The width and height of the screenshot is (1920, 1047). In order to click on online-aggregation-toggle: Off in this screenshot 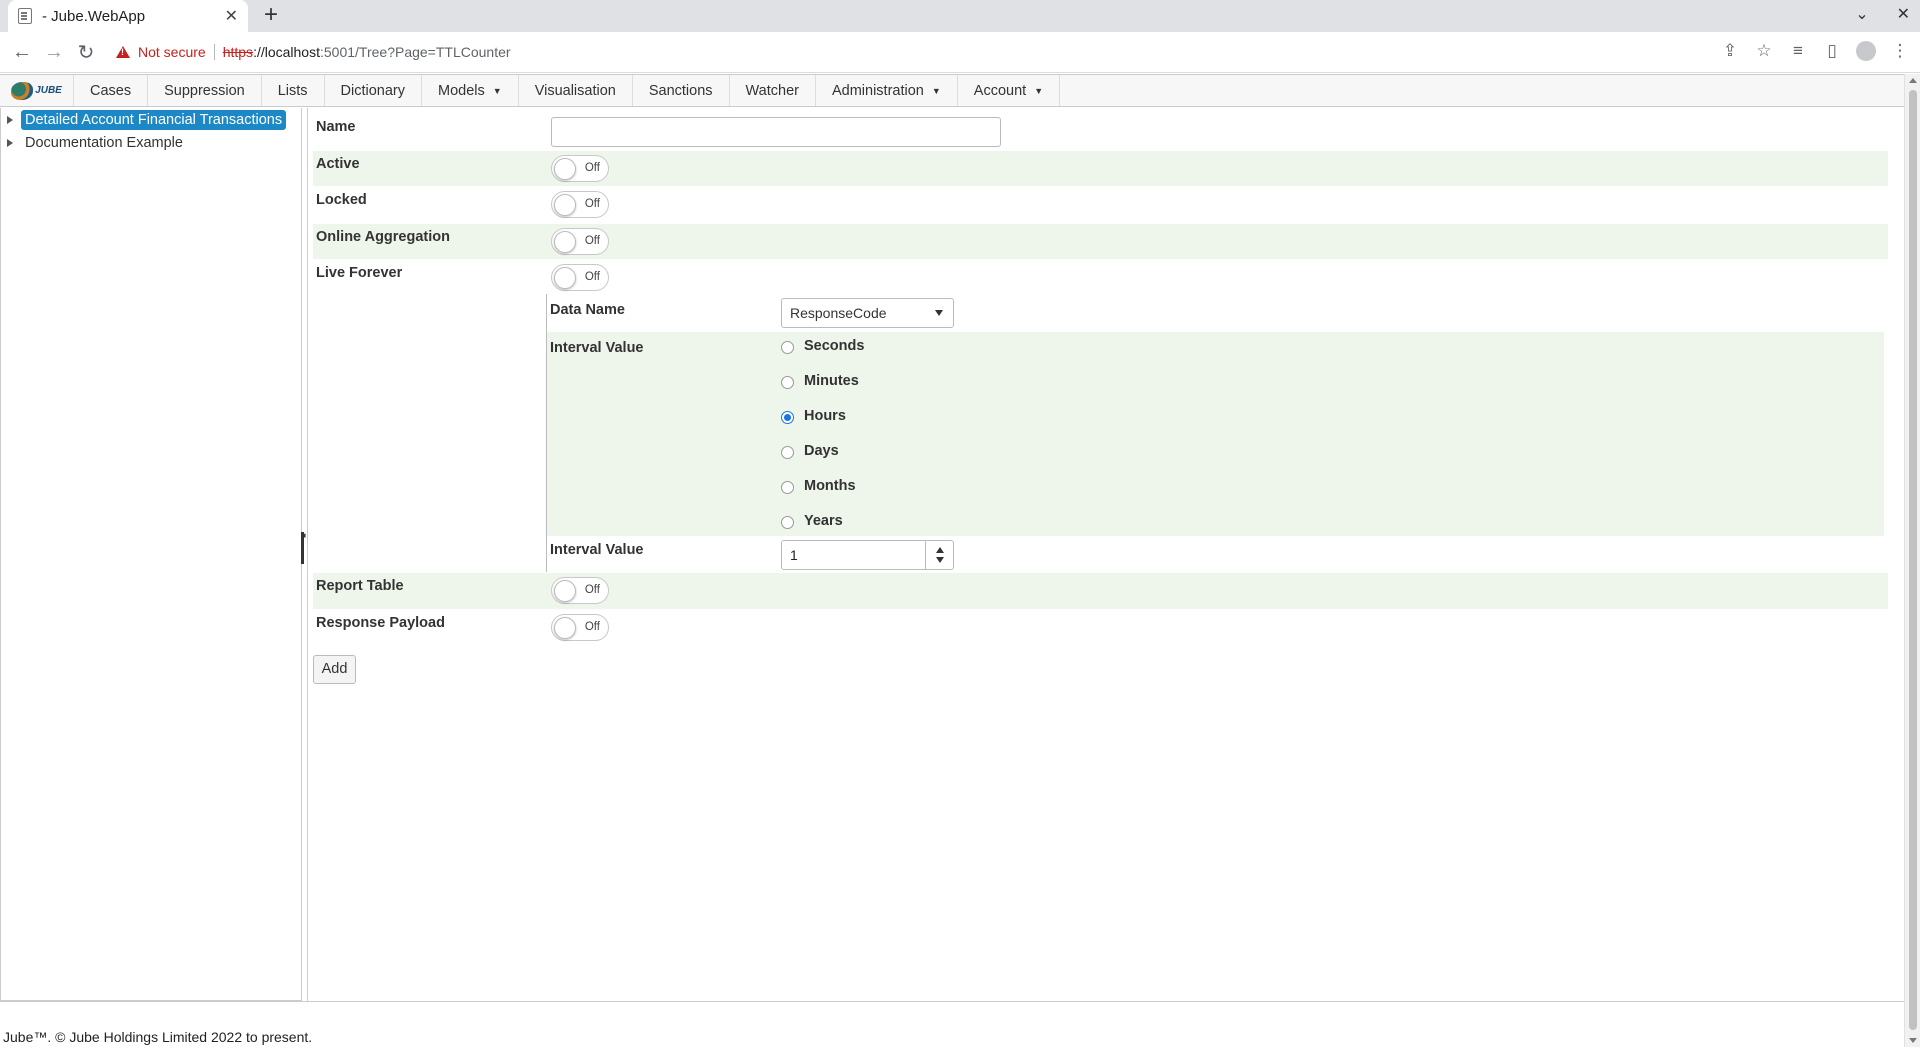, I will do `click(580, 241)`.